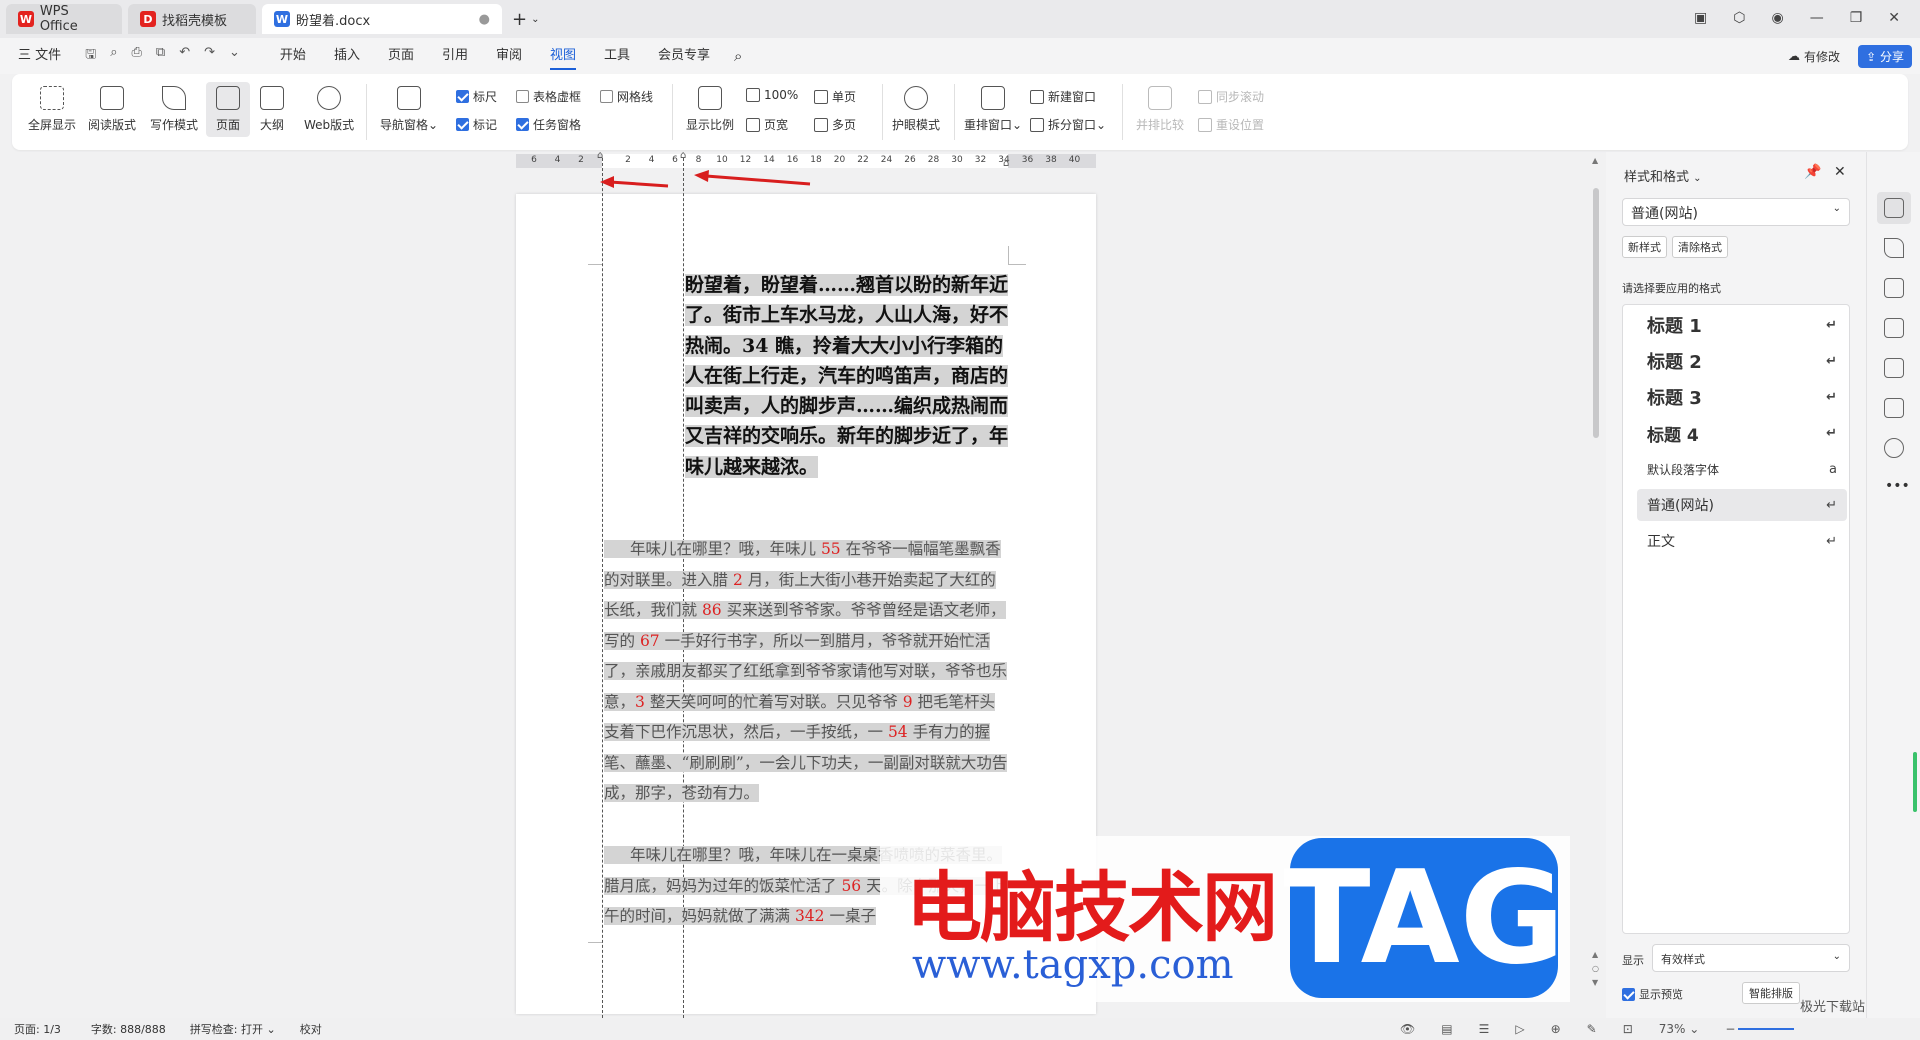 This screenshot has height=1040, width=1920. Describe the element at coordinates (684, 56) in the screenshot. I see `menu-member: 会员专享` at that location.